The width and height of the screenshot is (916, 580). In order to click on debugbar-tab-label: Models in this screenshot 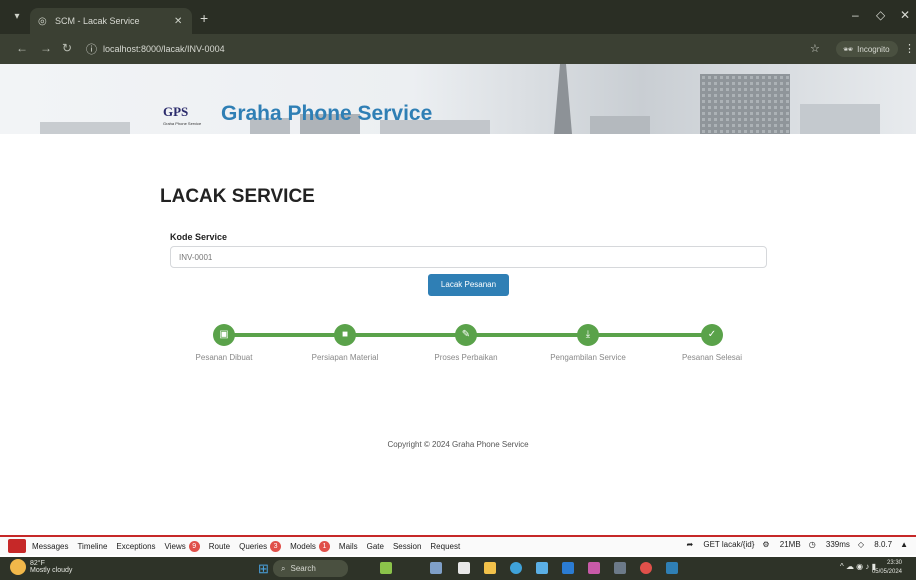, I will do `click(303, 546)`.